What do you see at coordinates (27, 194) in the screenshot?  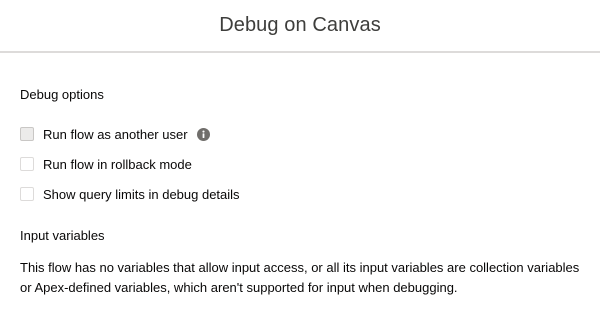 I see `query-limits-checkbox` at bounding box center [27, 194].